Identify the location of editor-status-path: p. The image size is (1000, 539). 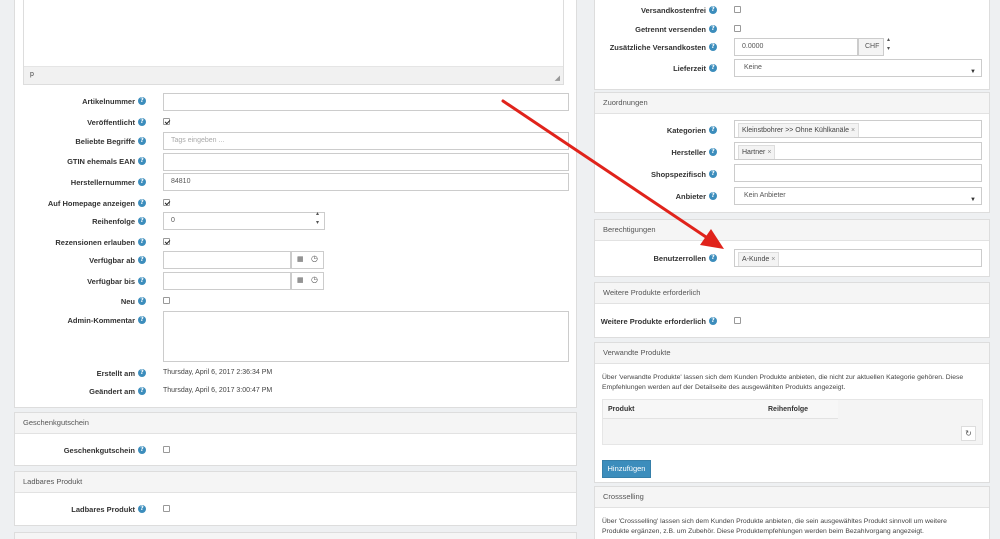
(32, 74).